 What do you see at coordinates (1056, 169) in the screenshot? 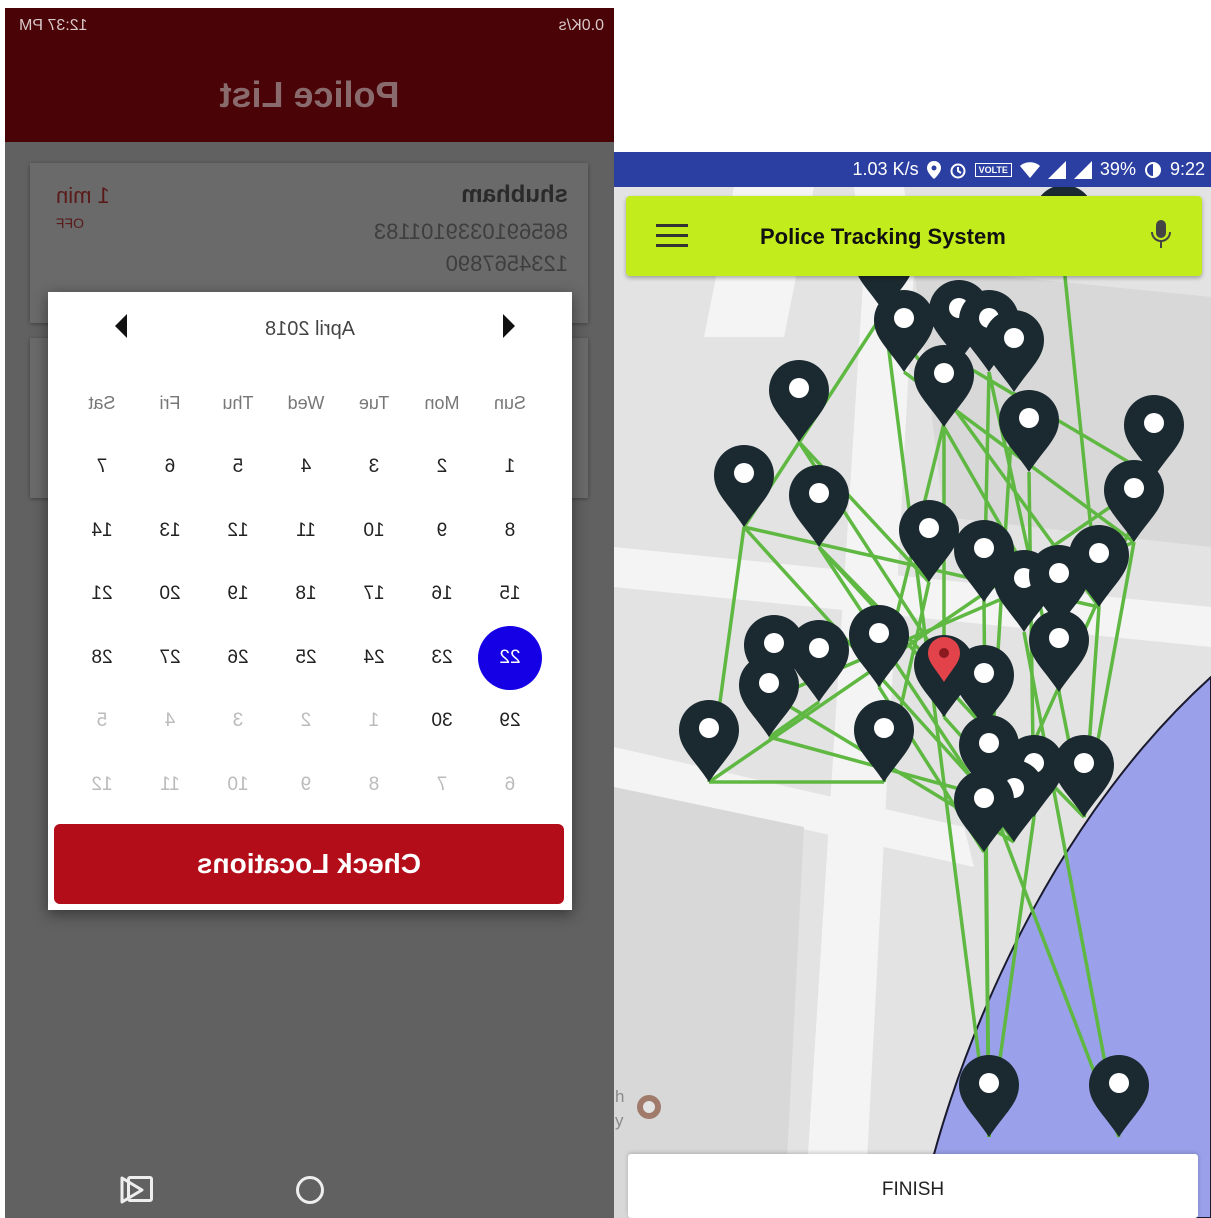
I see `signal-icon` at bounding box center [1056, 169].